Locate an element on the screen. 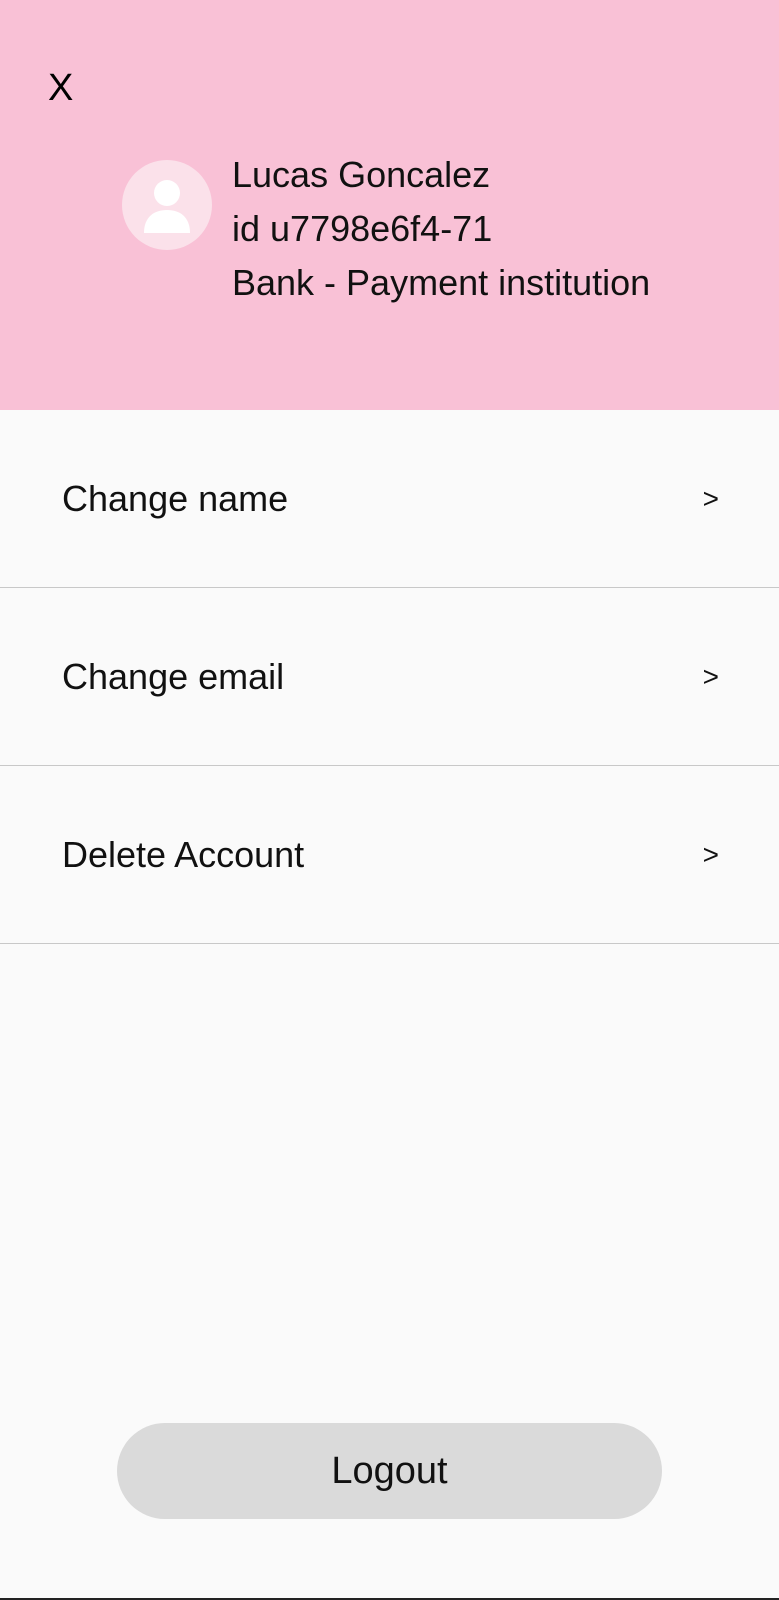 The image size is (779, 1600). logout-button: Logout is located at coordinates (389, 1471).